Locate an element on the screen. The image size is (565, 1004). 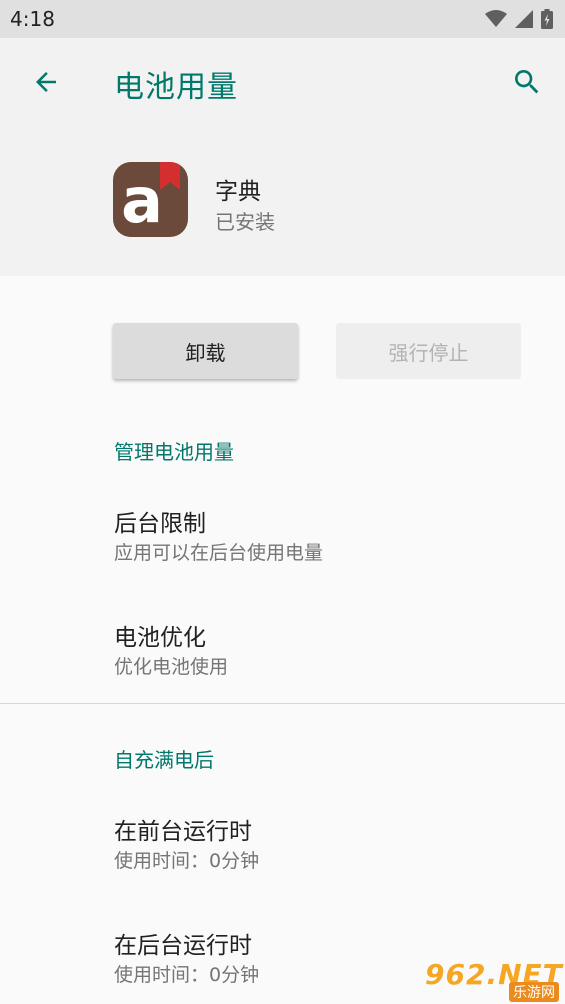
pref-title: 电池优化 is located at coordinates (160, 638).